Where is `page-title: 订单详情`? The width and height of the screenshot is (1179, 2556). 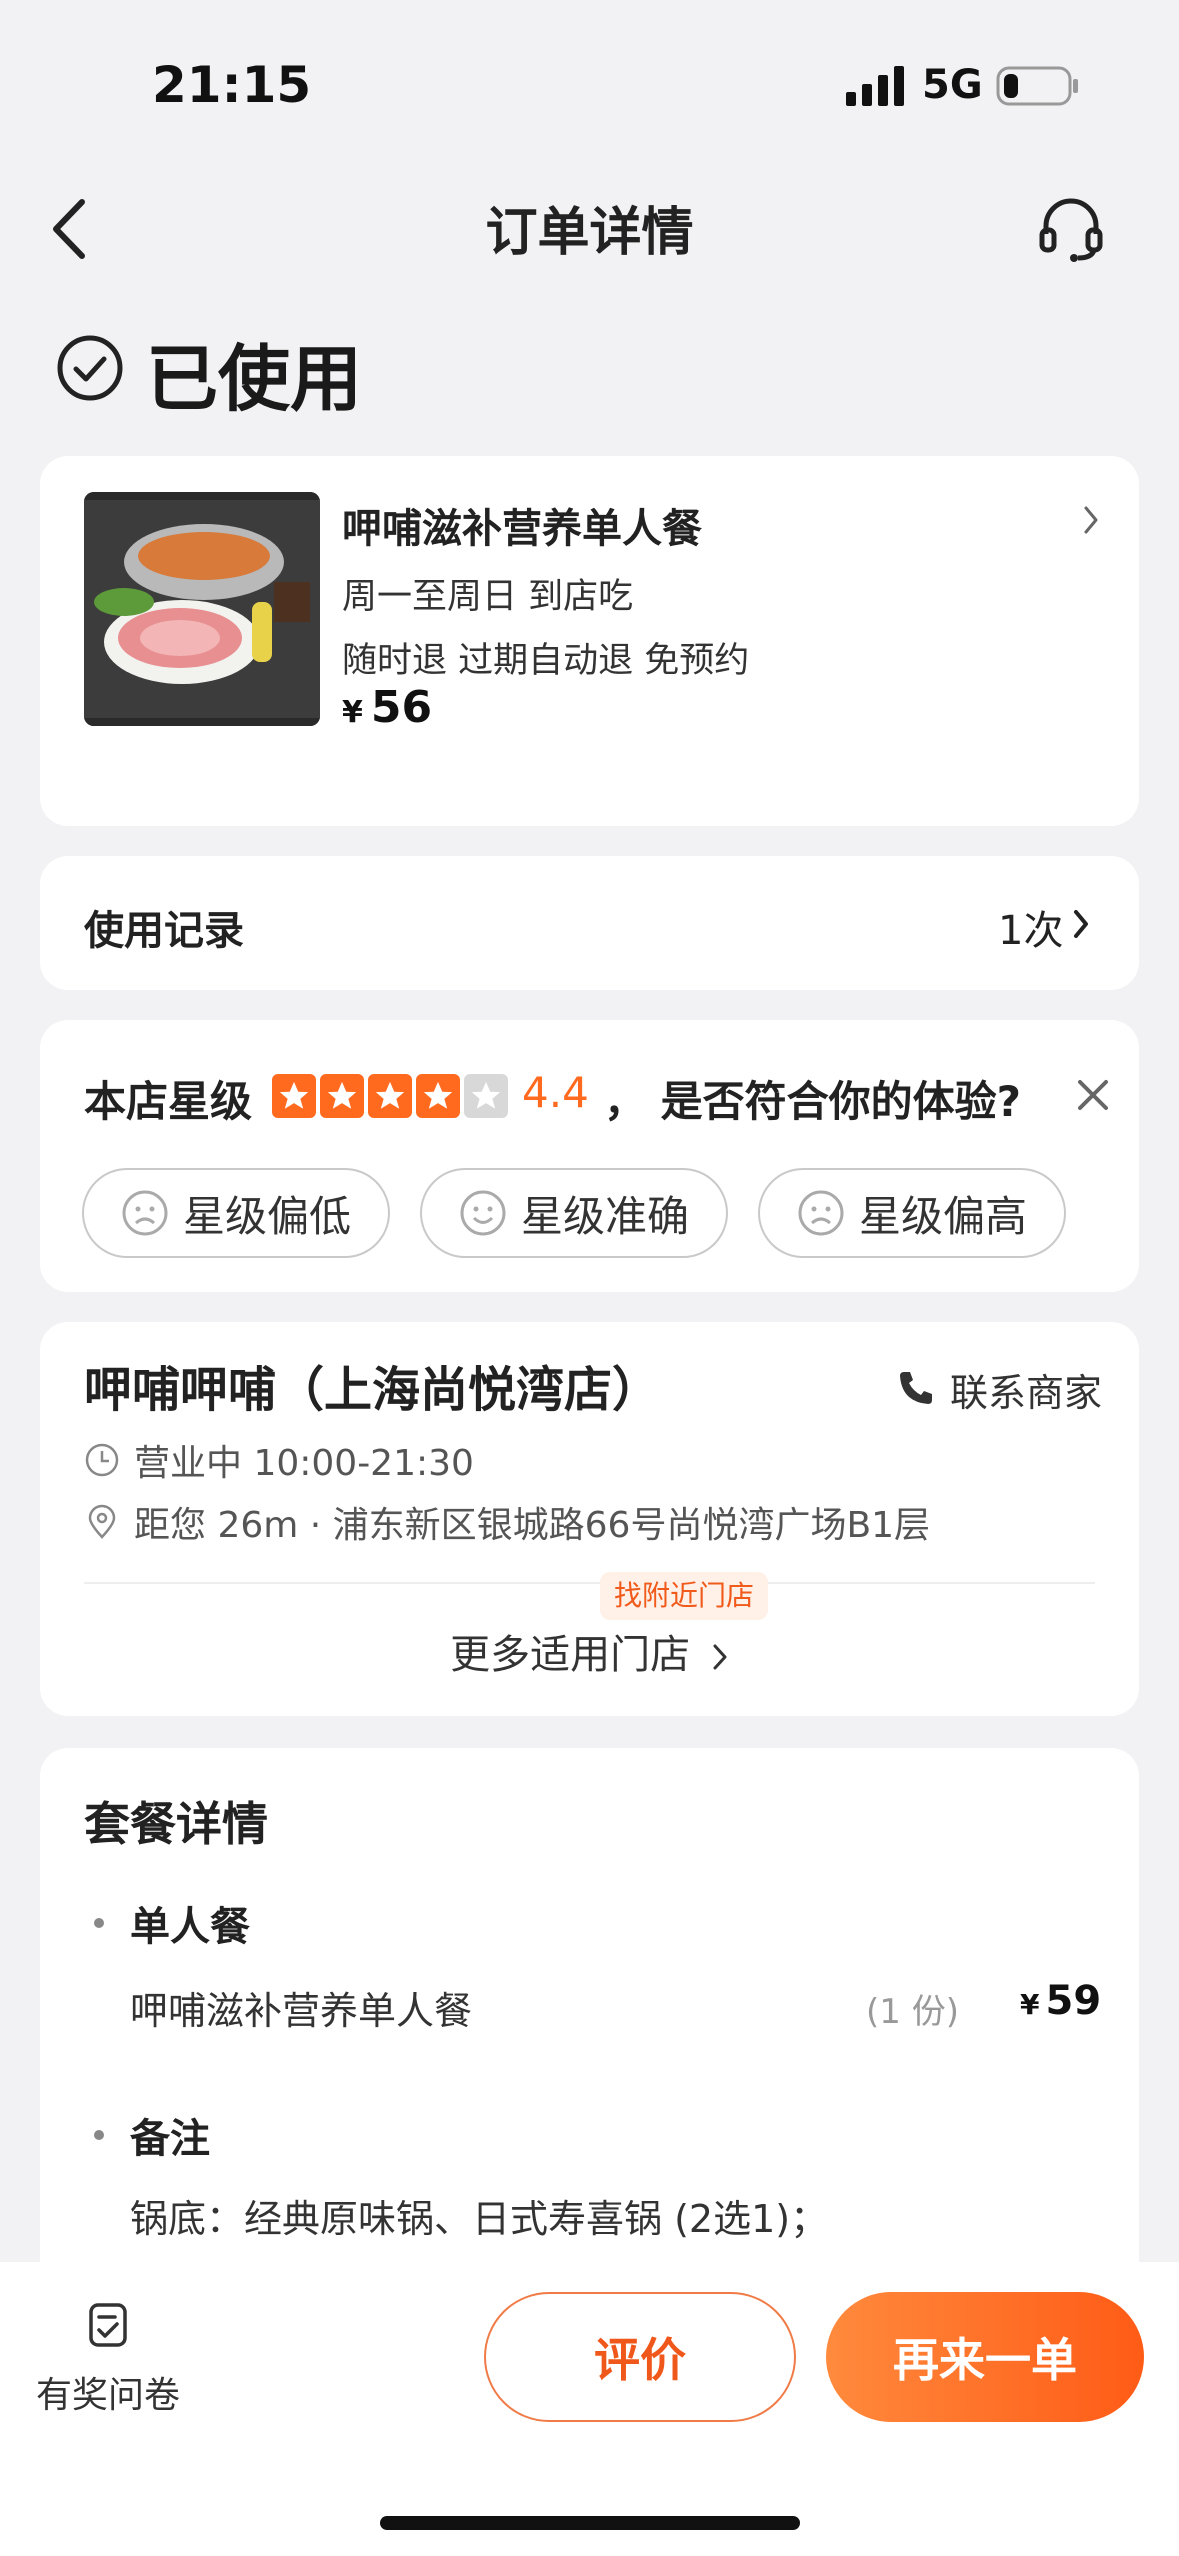
page-title: 订单详情 is located at coordinates (589, 233).